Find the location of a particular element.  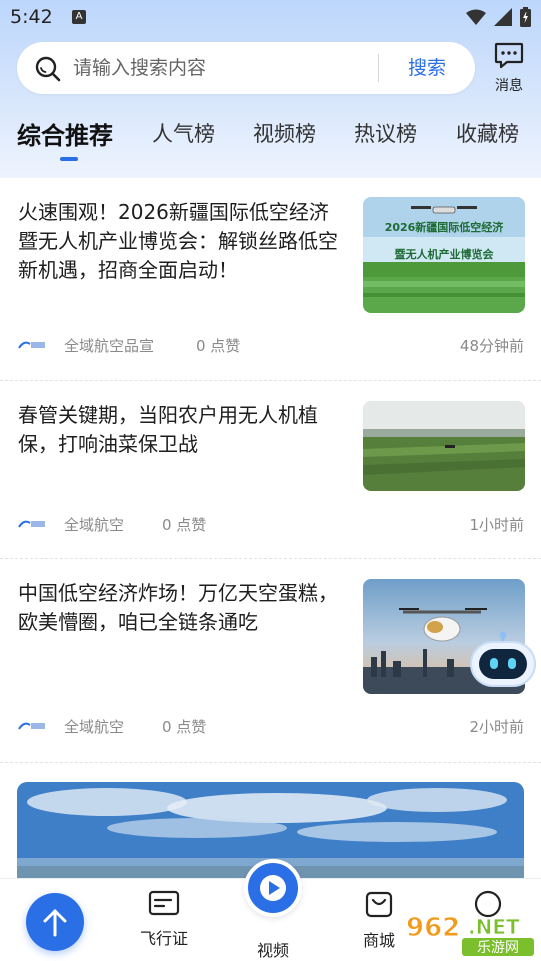

status-time: 5:42 is located at coordinates (31, 17).